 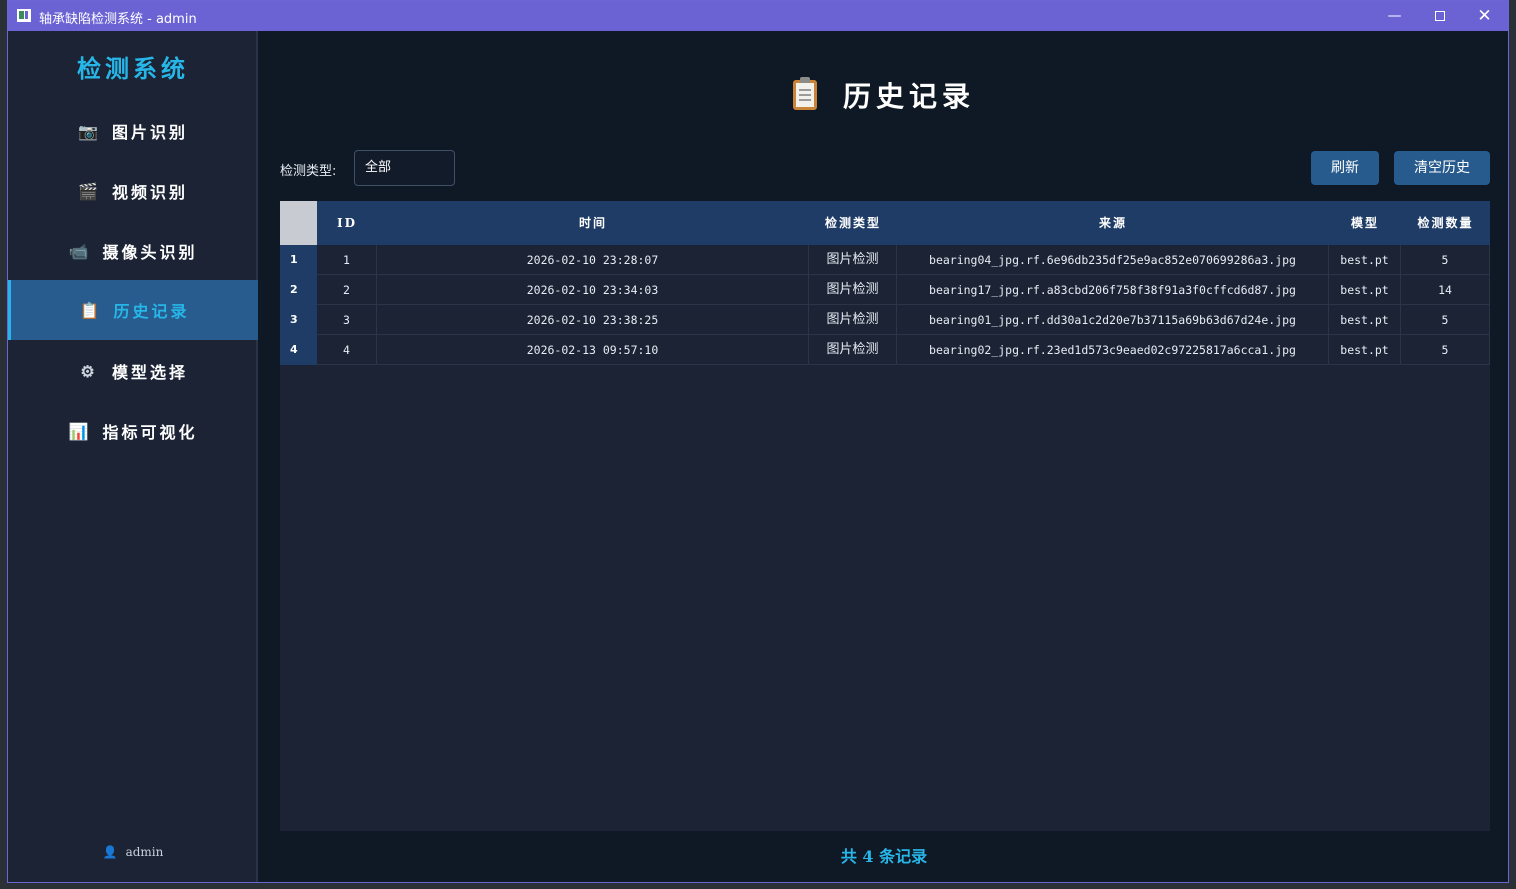 What do you see at coordinates (1445, 223) in the screenshot?
I see `column-header-count: 检测数量` at bounding box center [1445, 223].